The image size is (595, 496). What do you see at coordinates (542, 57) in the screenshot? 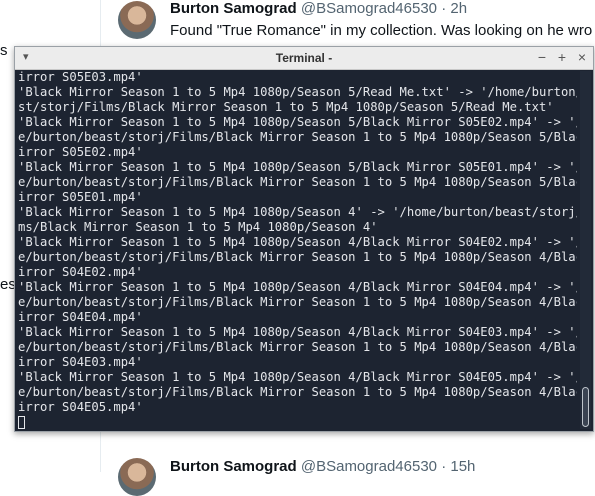
I see `minimize-button: −` at bounding box center [542, 57].